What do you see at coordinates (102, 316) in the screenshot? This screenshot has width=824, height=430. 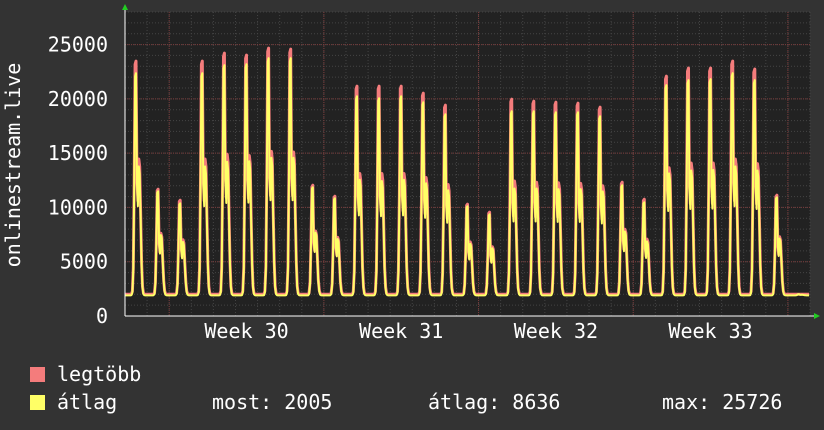 I see `y-tick-label: 0` at bounding box center [102, 316].